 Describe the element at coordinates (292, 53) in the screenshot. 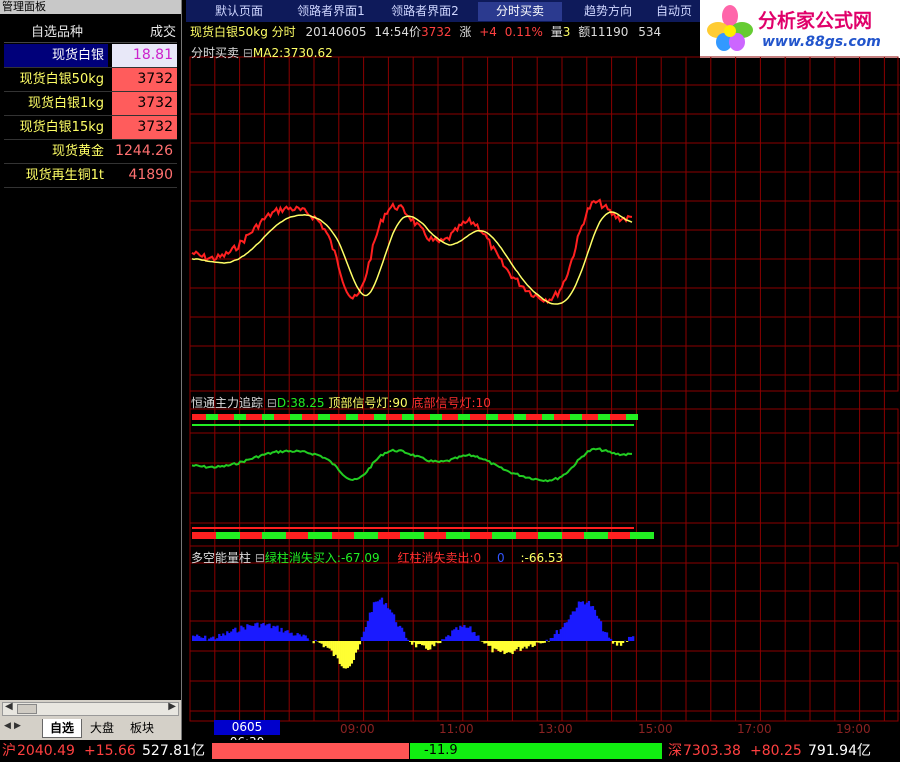

I see `ma2-value: MA2:3730.62` at that location.